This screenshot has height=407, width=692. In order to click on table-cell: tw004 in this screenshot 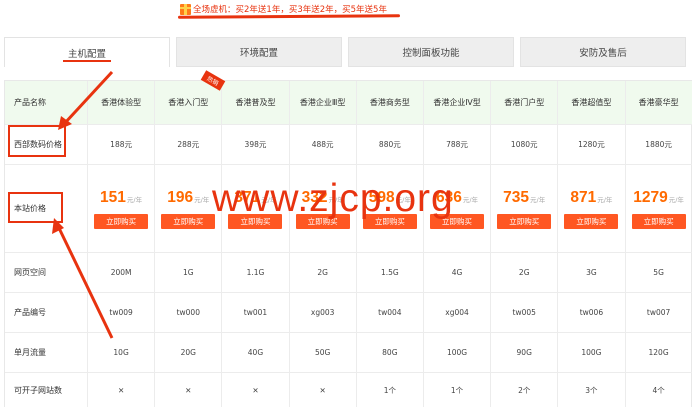, I will do `click(390, 312)`.